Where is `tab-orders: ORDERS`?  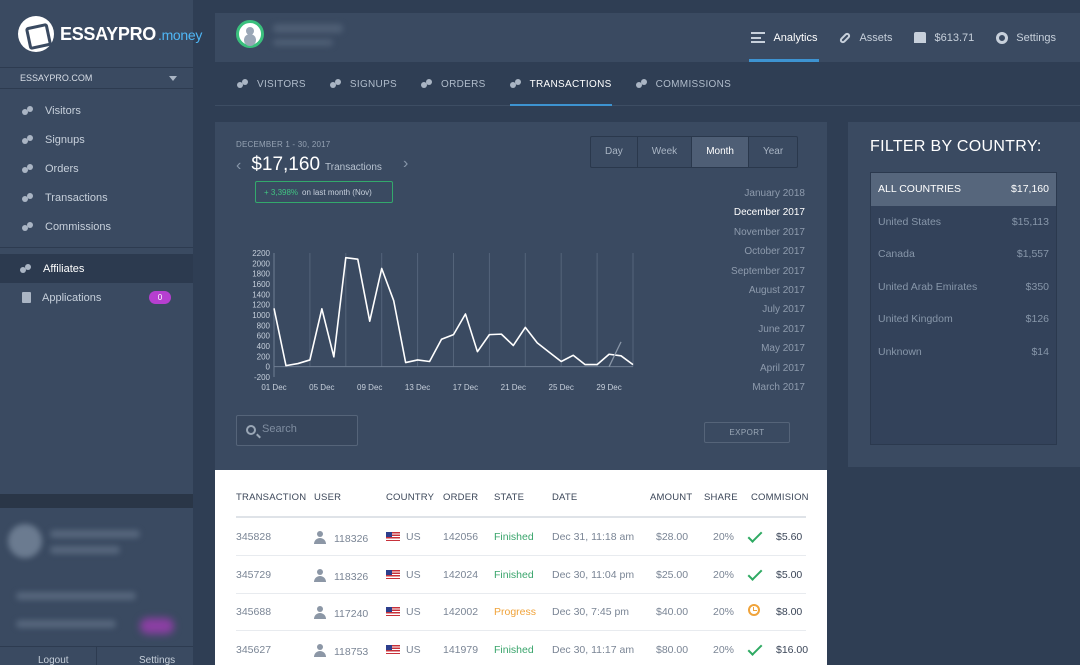 tab-orders: ORDERS is located at coordinates (453, 84).